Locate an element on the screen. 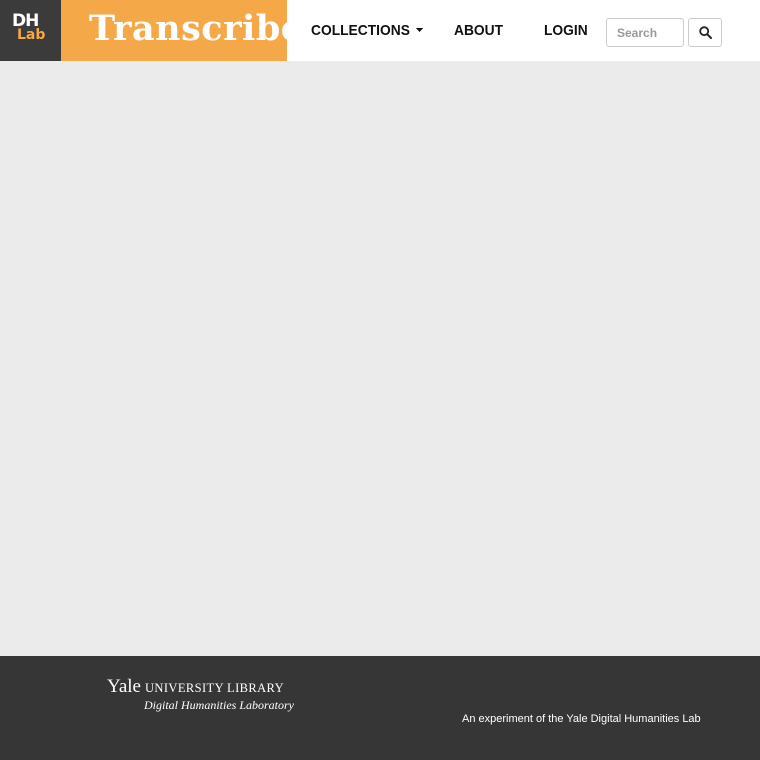  search-icon is located at coordinates (705, 32).